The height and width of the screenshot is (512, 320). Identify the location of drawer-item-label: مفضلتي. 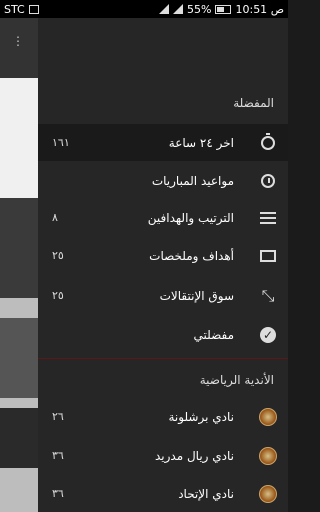
(214, 334).